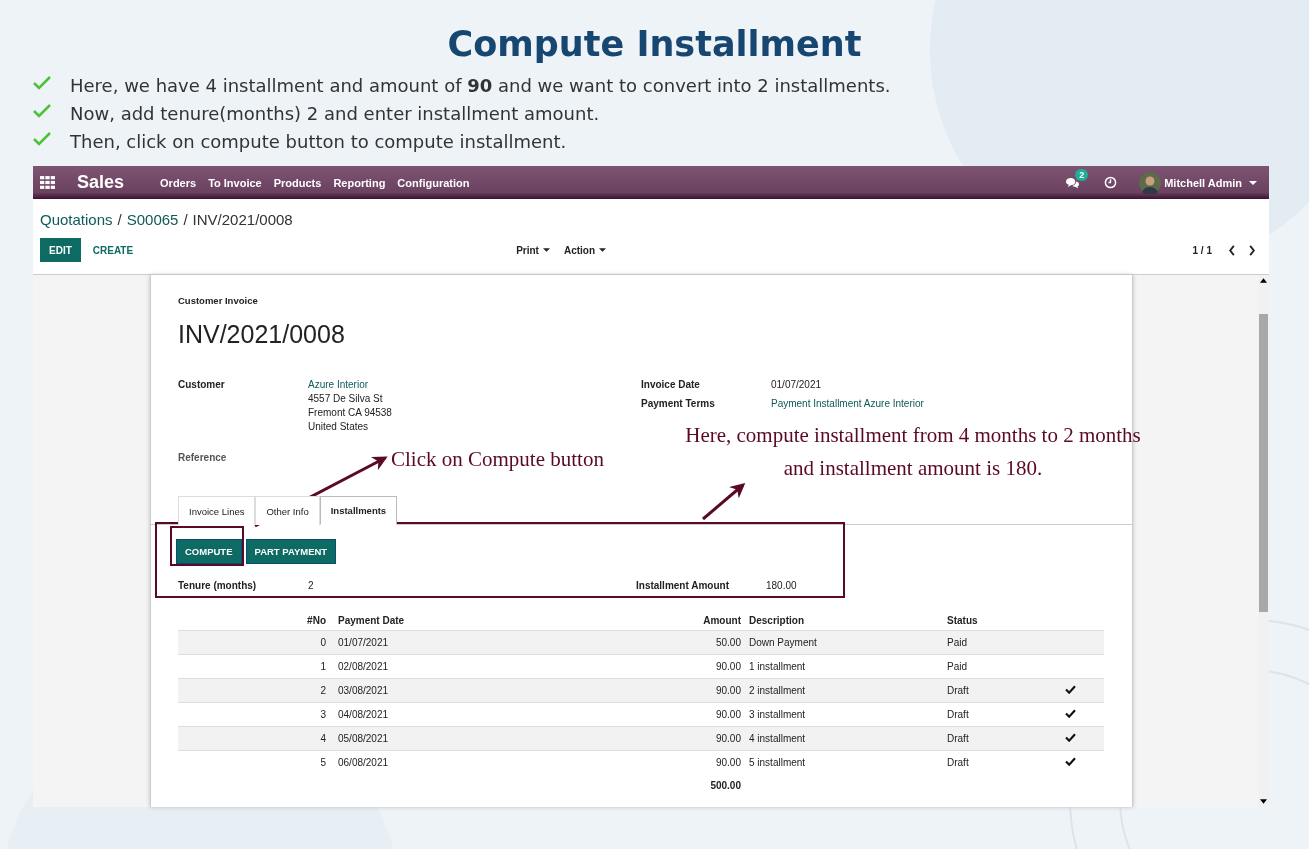 The height and width of the screenshot is (849, 1309). I want to click on field-label: Invoice Date, so click(671, 384).